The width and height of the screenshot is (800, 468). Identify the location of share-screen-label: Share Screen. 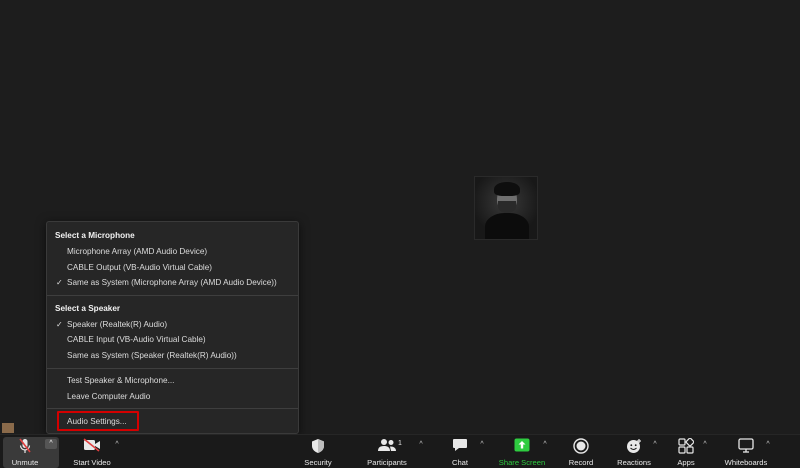
(522, 462).